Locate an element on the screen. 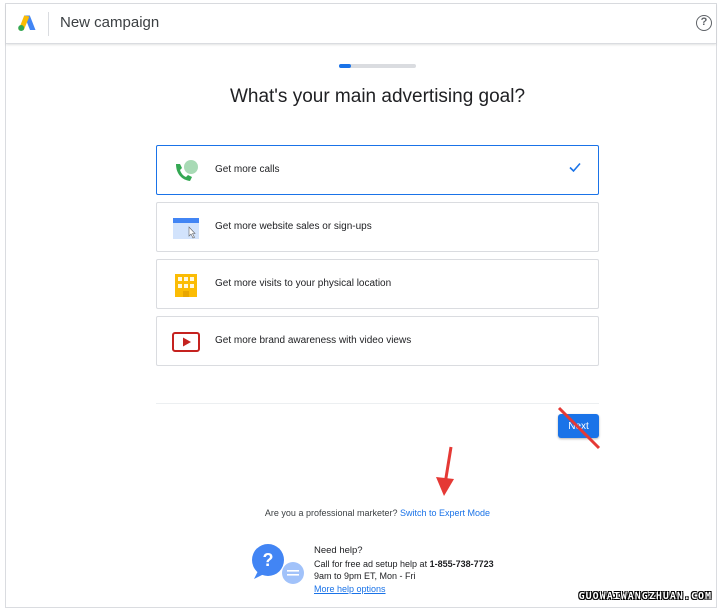 Image resolution: width=720 pixels, height=612 pixels. progress-bar-fill is located at coordinates (345, 66).